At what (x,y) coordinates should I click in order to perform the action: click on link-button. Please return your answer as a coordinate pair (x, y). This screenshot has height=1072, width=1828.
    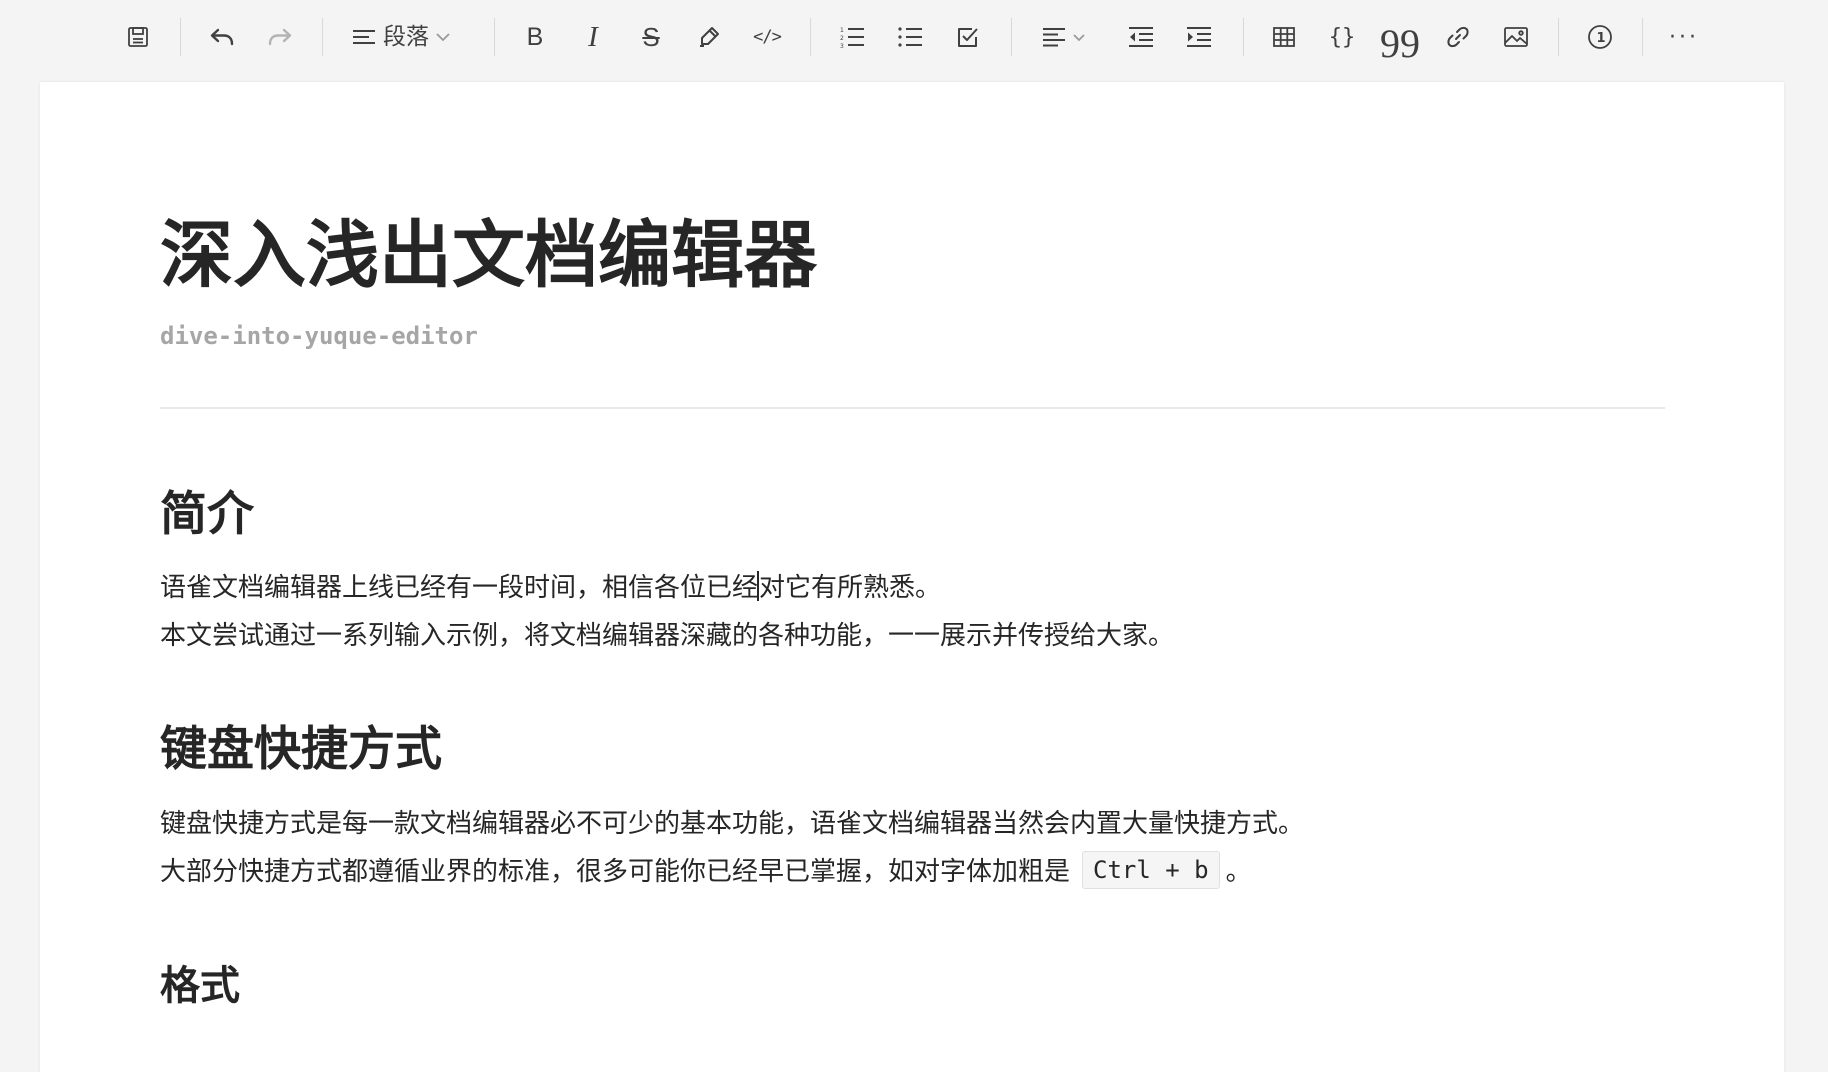
    Looking at the image, I should click on (1458, 37).